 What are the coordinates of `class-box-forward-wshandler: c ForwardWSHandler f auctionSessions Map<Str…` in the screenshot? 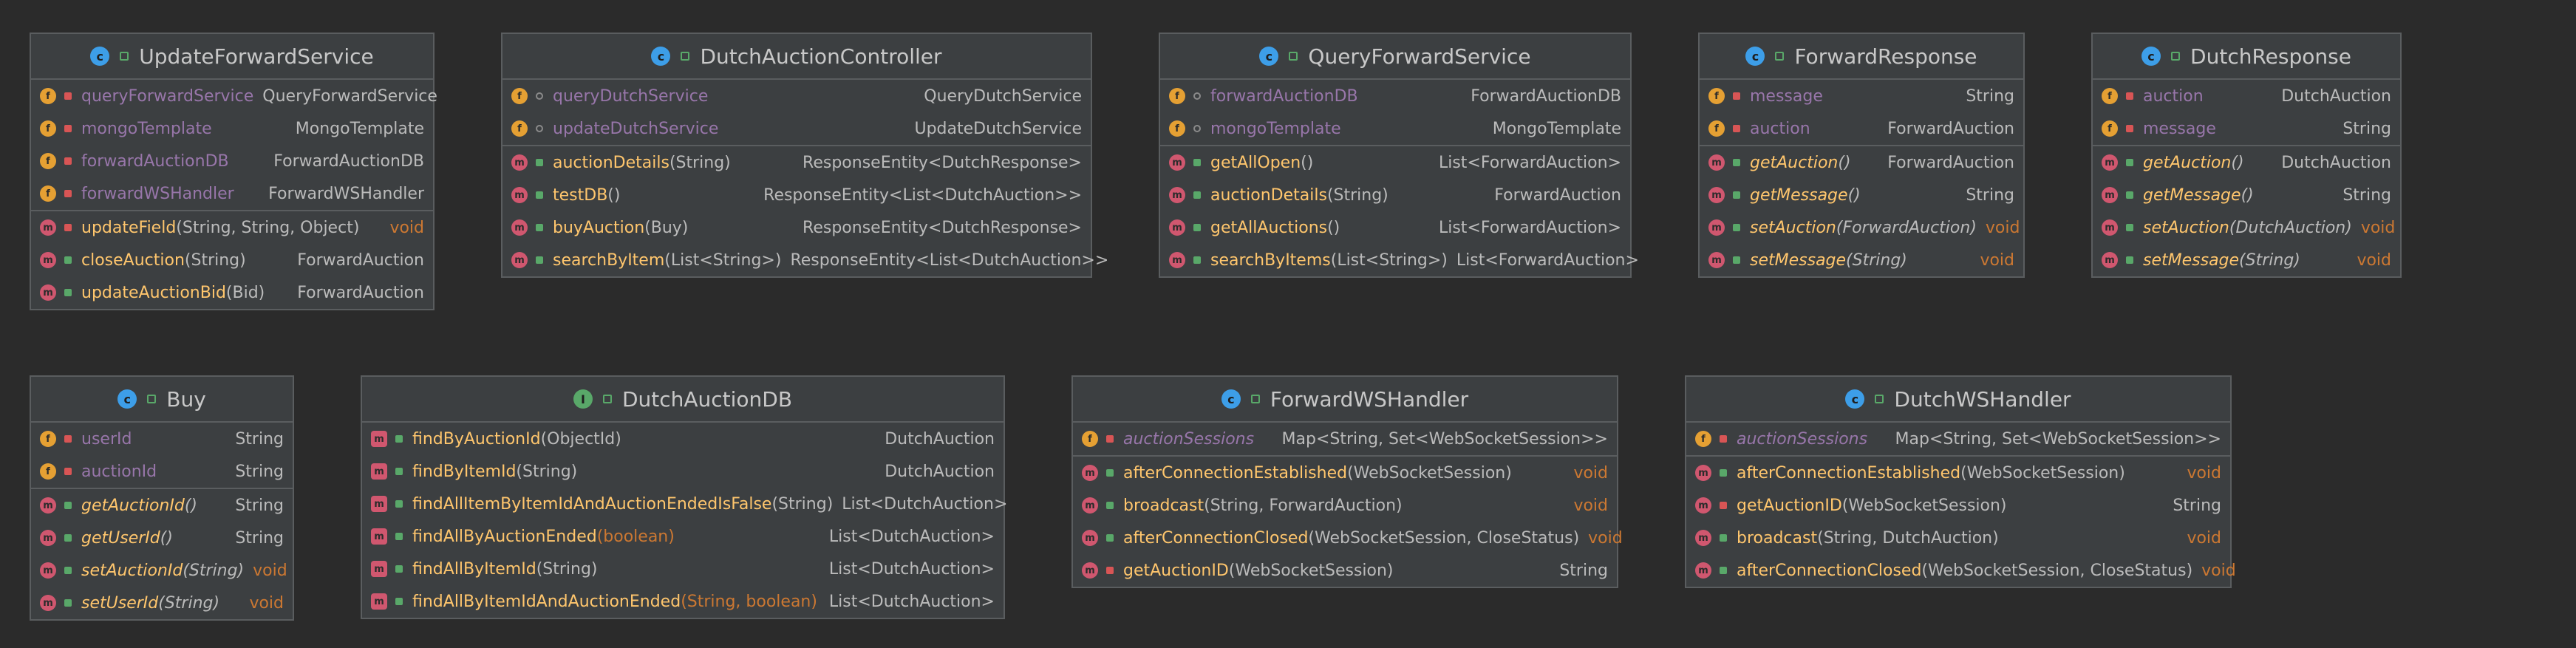 It's located at (1347, 481).